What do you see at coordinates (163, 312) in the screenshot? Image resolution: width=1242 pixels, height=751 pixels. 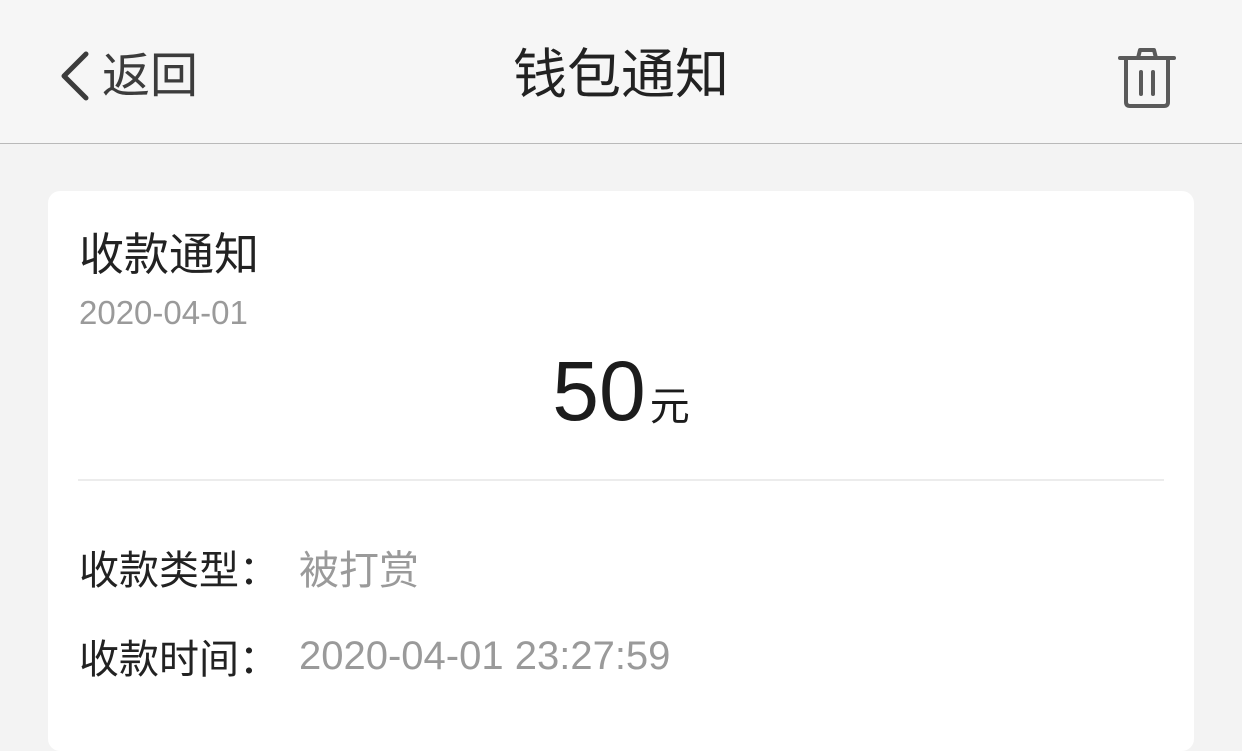 I see `card-date: 2020-04-01` at bounding box center [163, 312].